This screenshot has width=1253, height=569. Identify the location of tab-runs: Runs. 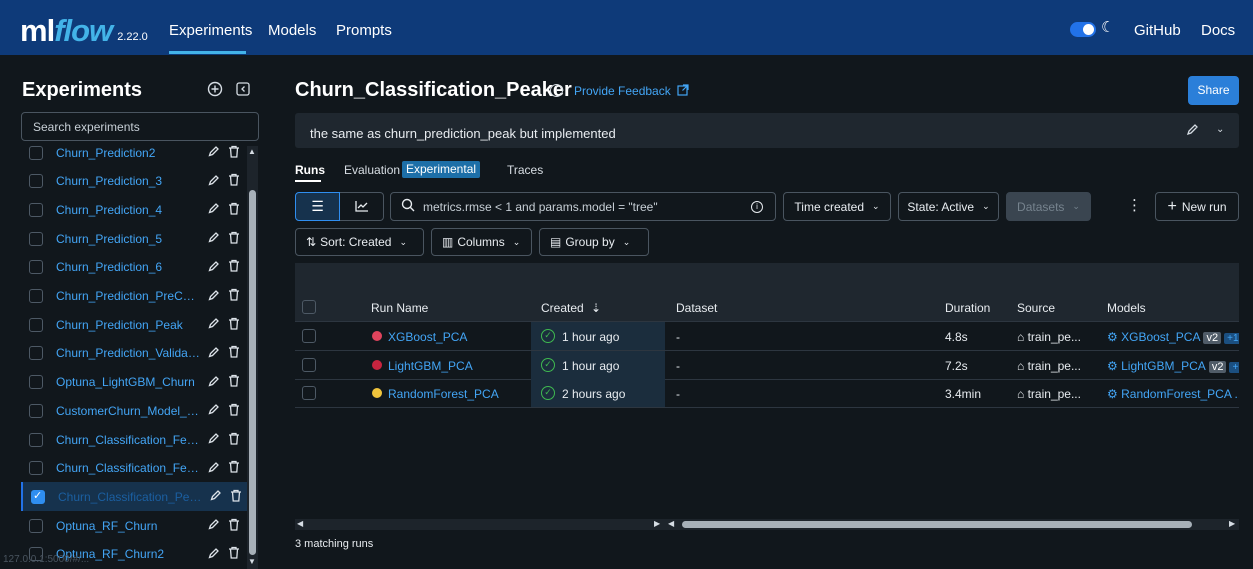
(310, 170).